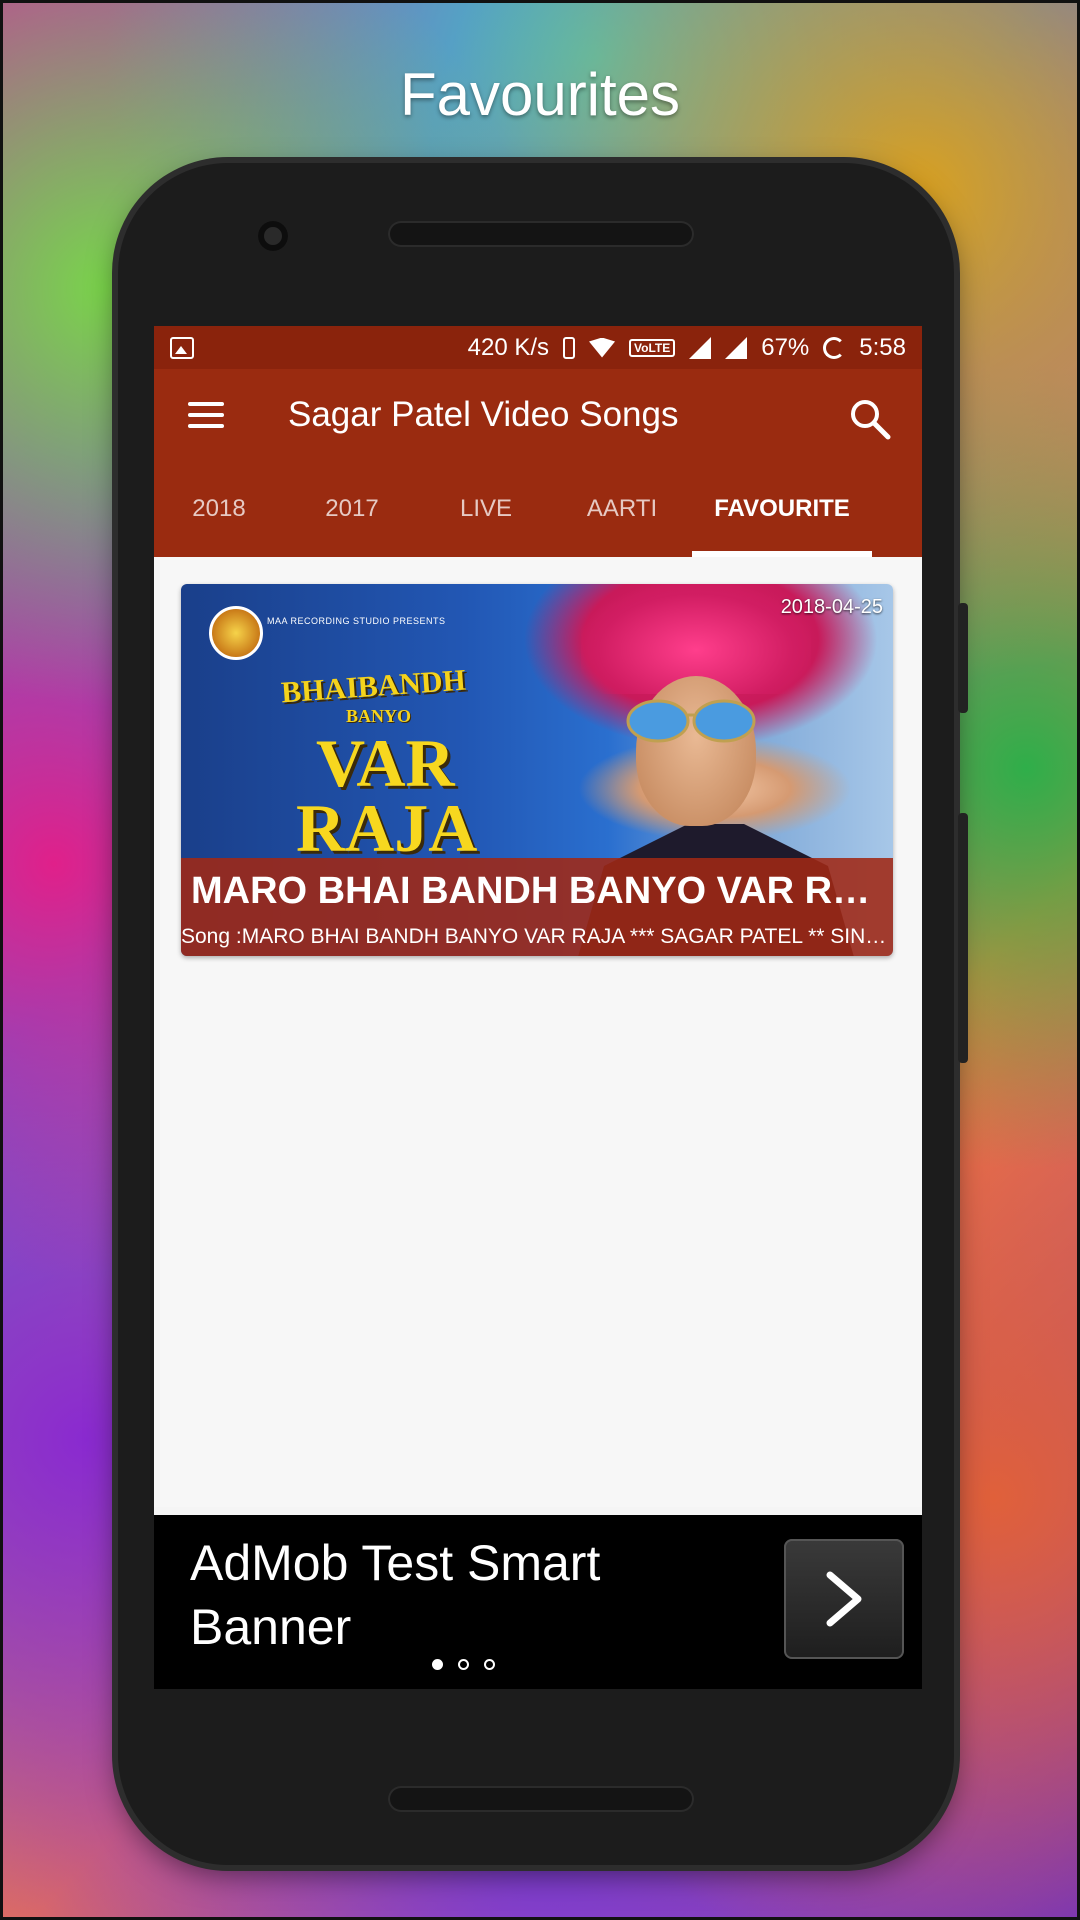  What do you see at coordinates (834, 347) in the screenshot?
I see `battery-icon` at bounding box center [834, 347].